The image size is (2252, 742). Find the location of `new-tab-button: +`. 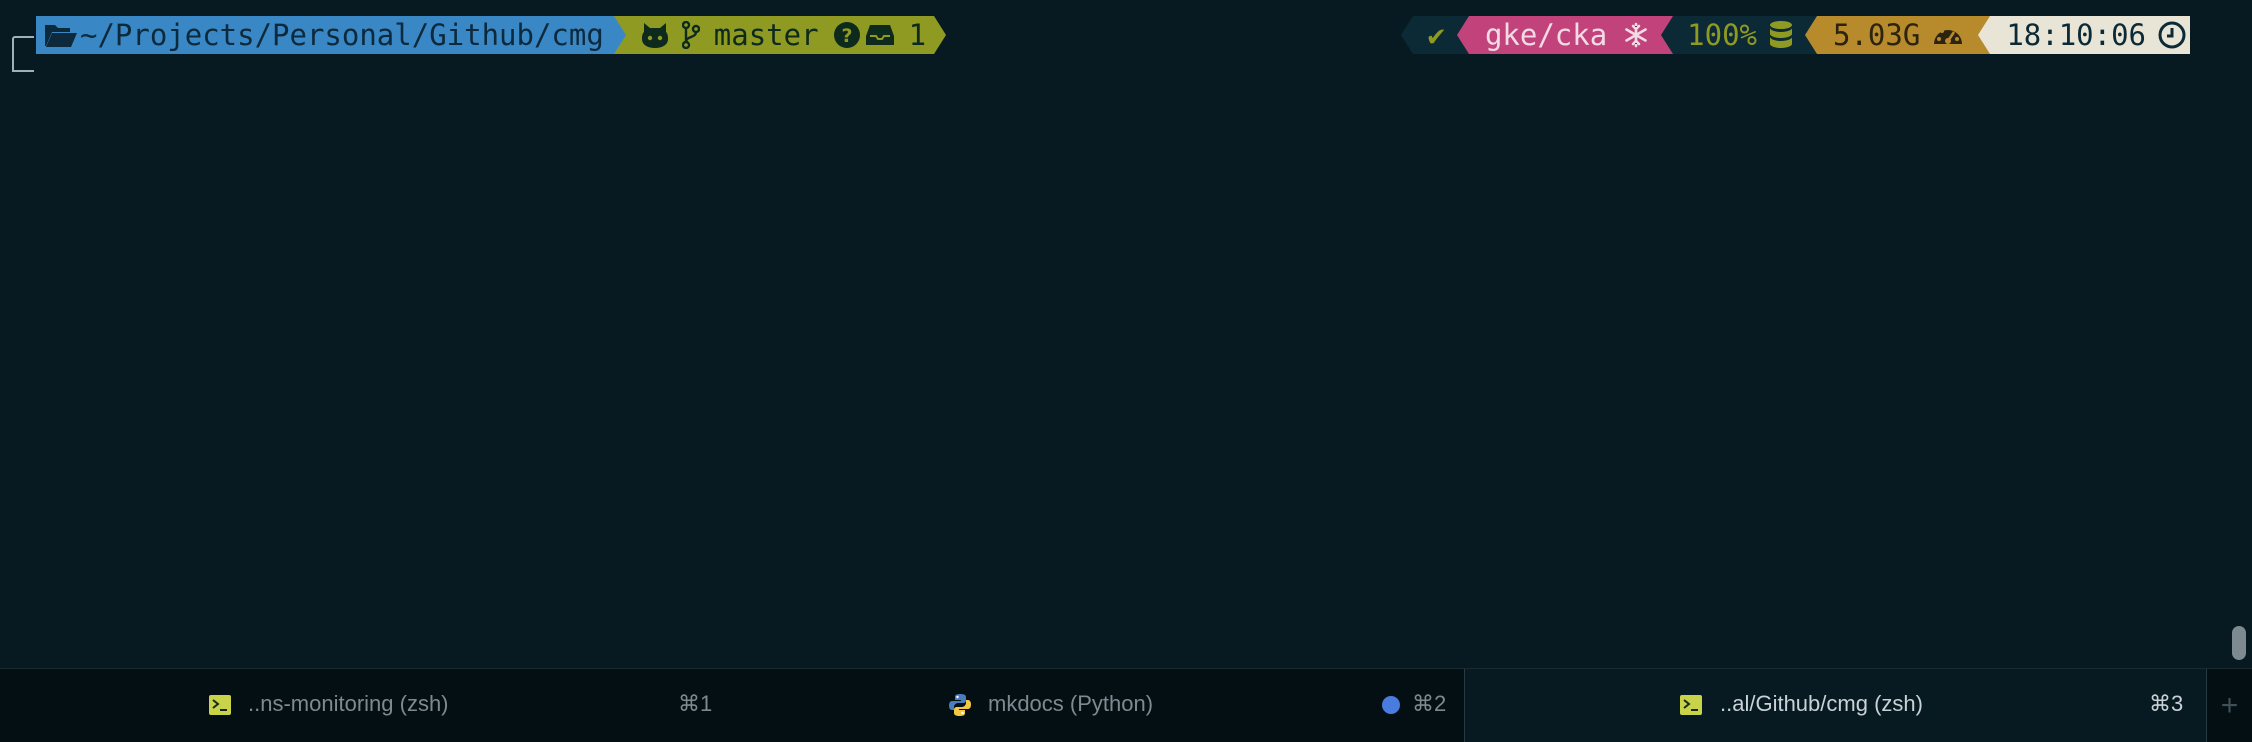

new-tab-button: + is located at coordinates (2229, 705).